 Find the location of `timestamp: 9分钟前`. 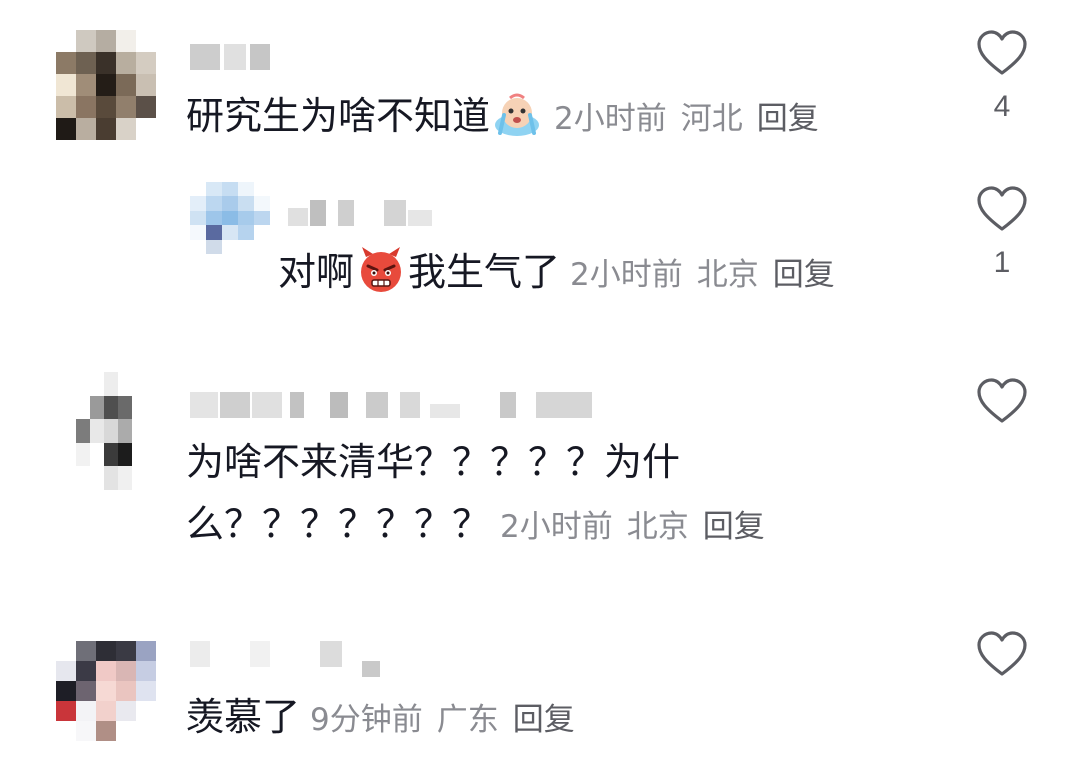

timestamp: 9分钟前 is located at coordinates (366, 720).